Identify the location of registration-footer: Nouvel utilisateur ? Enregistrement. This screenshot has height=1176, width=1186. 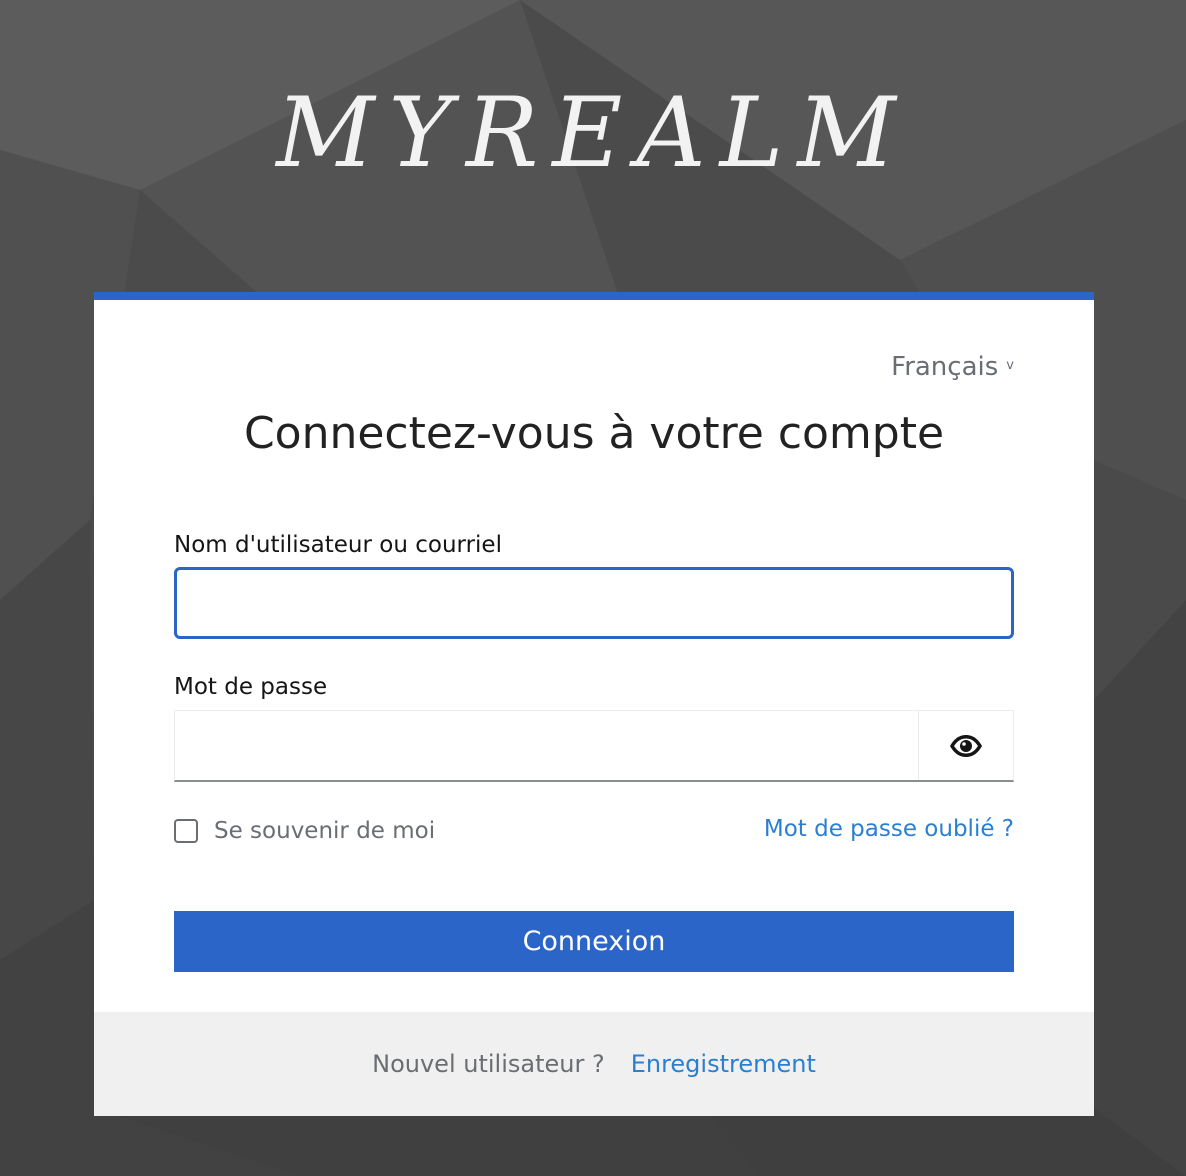
(594, 1064).